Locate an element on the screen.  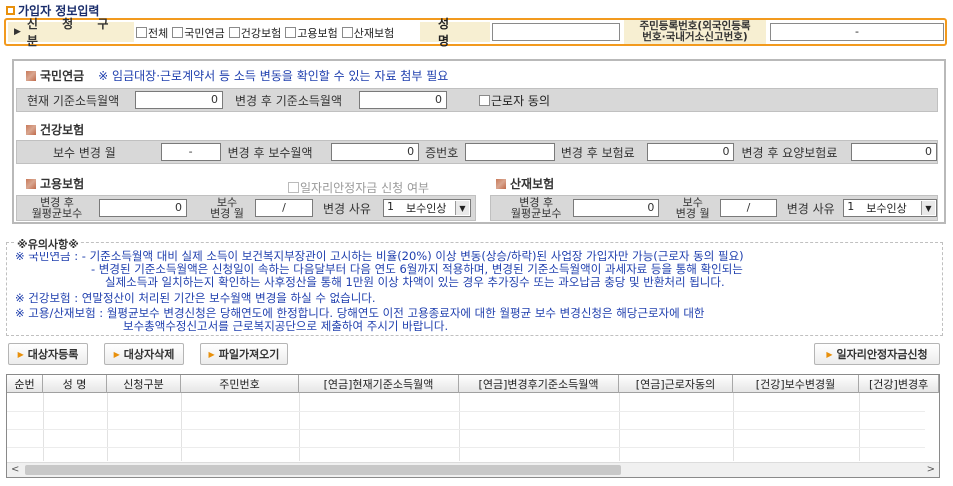
employment-reason-select: 1 보수인상 ▼ is located at coordinates (427, 208).